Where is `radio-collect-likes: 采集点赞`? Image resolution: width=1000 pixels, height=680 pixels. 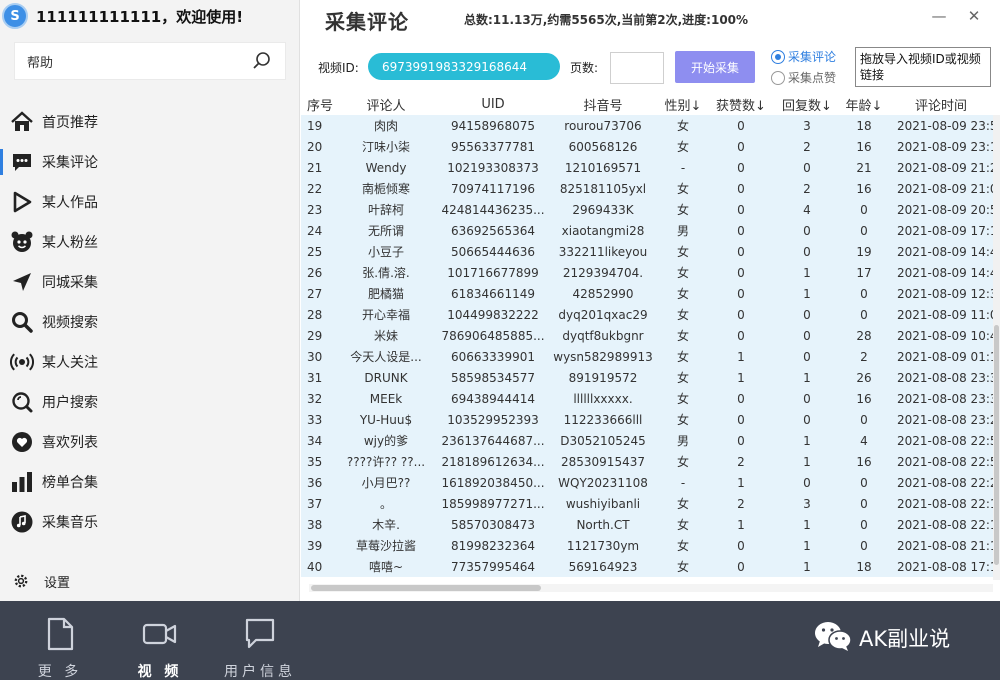
radio-collect-likes: 采集点赞 is located at coordinates (803, 77).